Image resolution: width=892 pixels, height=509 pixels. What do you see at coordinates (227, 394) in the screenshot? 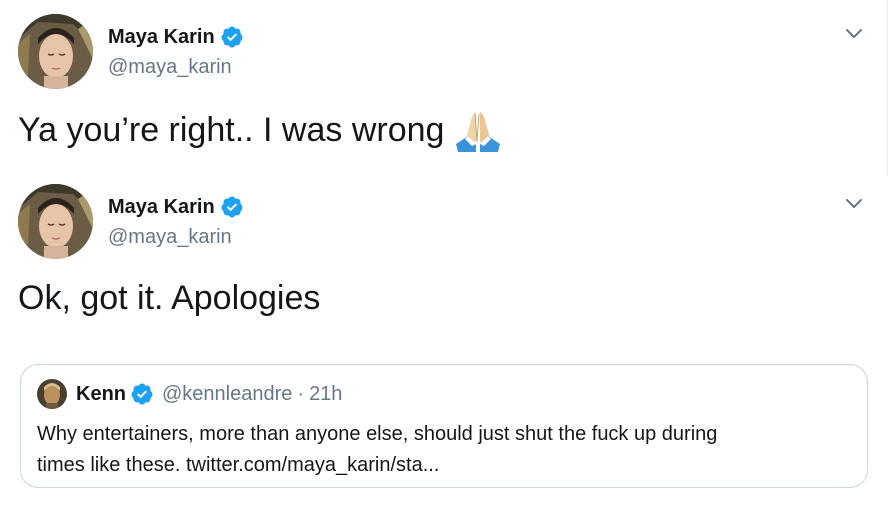
I see `quoted-author-handle: @kennleandre` at bounding box center [227, 394].